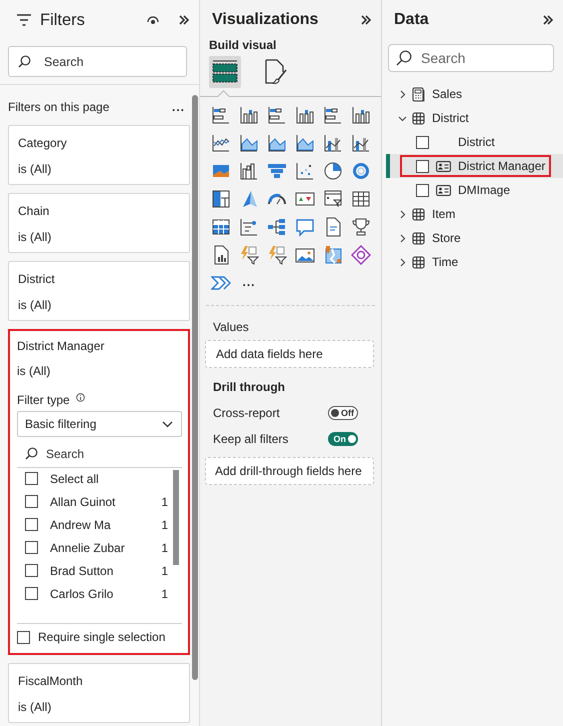 The image size is (563, 726). I want to click on table-name: Sales, so click(447, 94).